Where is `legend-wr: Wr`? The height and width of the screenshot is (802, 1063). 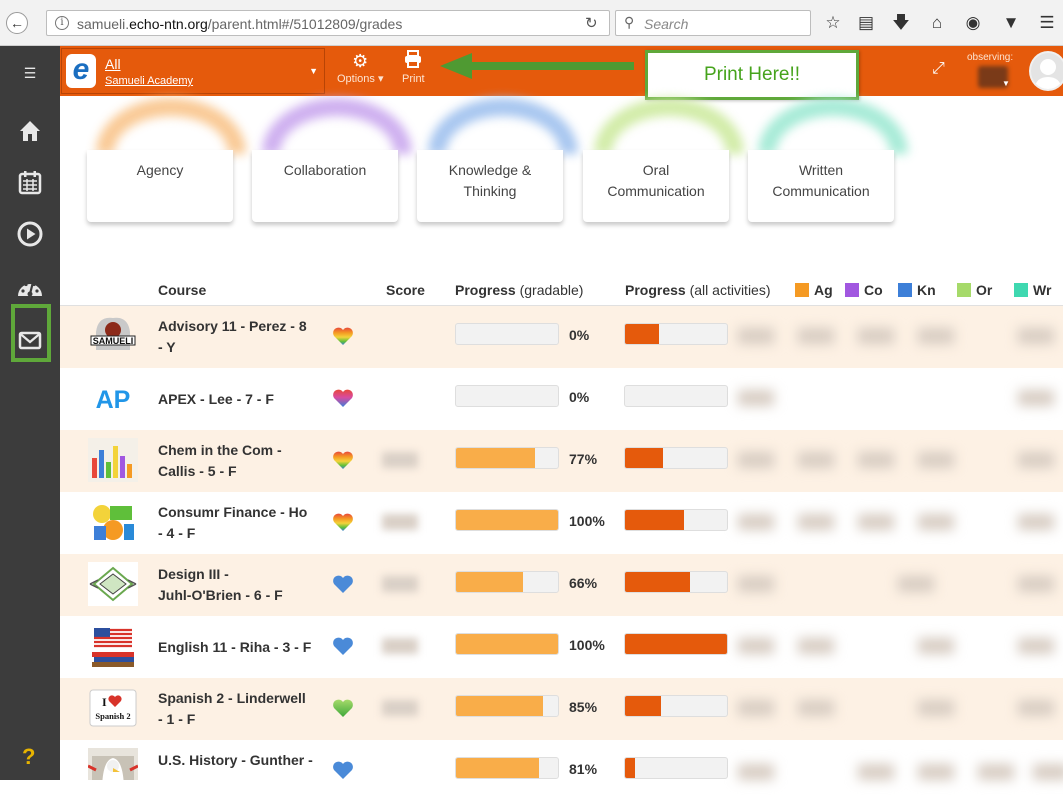
legend-wr: Wr is located at coordinates (1032, 290).